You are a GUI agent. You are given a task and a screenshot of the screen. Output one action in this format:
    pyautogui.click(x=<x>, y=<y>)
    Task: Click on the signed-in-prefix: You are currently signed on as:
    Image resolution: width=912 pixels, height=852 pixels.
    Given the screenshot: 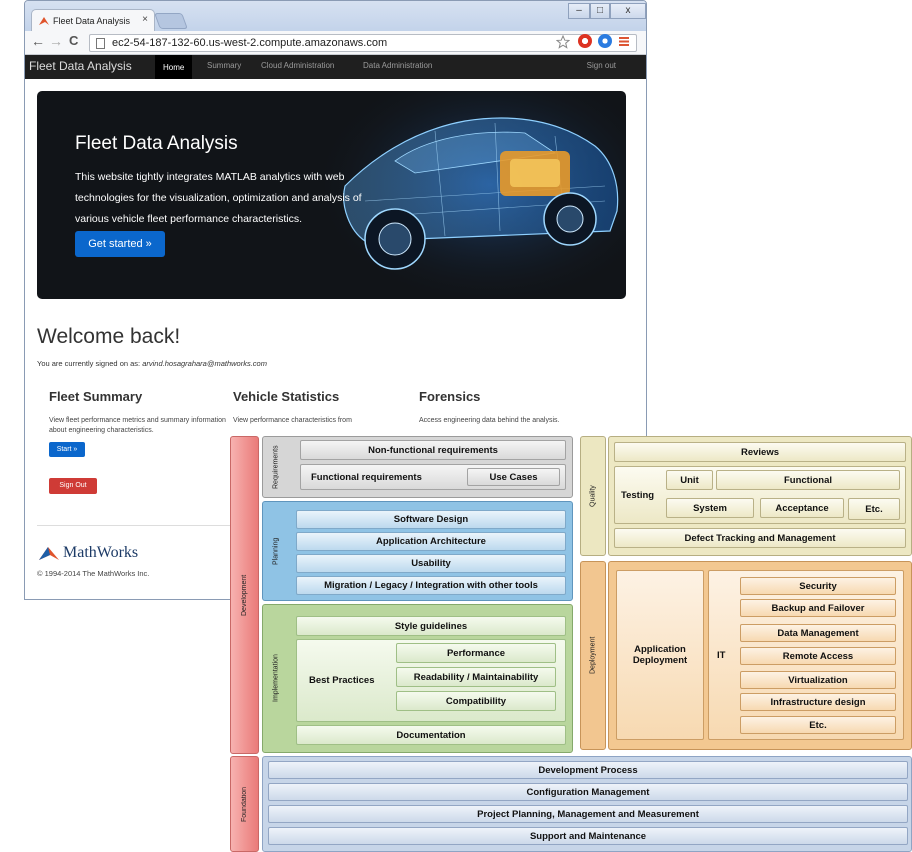 What is the action you would take?
    pyautogui.click(x=90, y=363)
    